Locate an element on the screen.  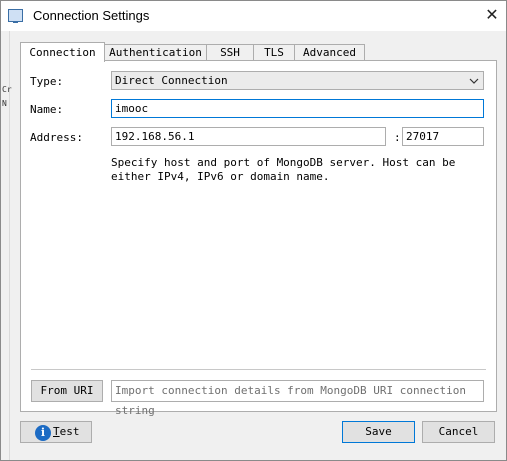
host-field: 192.168.56.1 is located at coordinates (248, 136).